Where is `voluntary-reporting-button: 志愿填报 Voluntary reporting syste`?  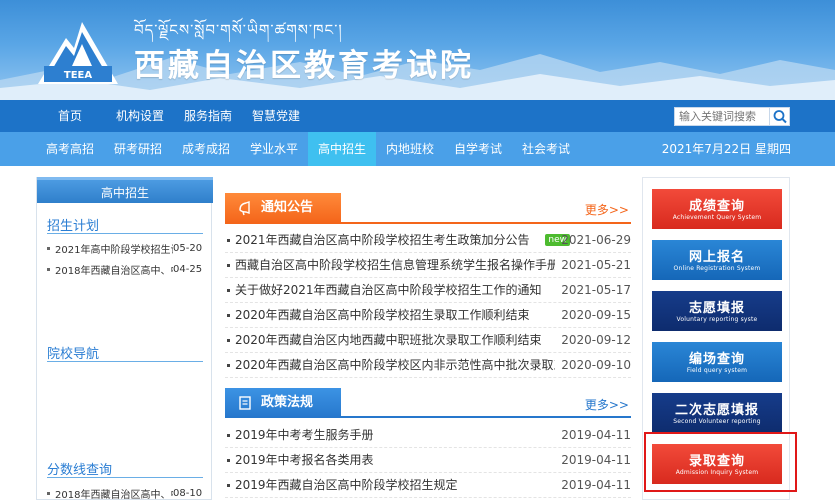 voluntary-reporting-button: 志愿填报 Voluntary reporting syste is located at coordinates (717, 311).